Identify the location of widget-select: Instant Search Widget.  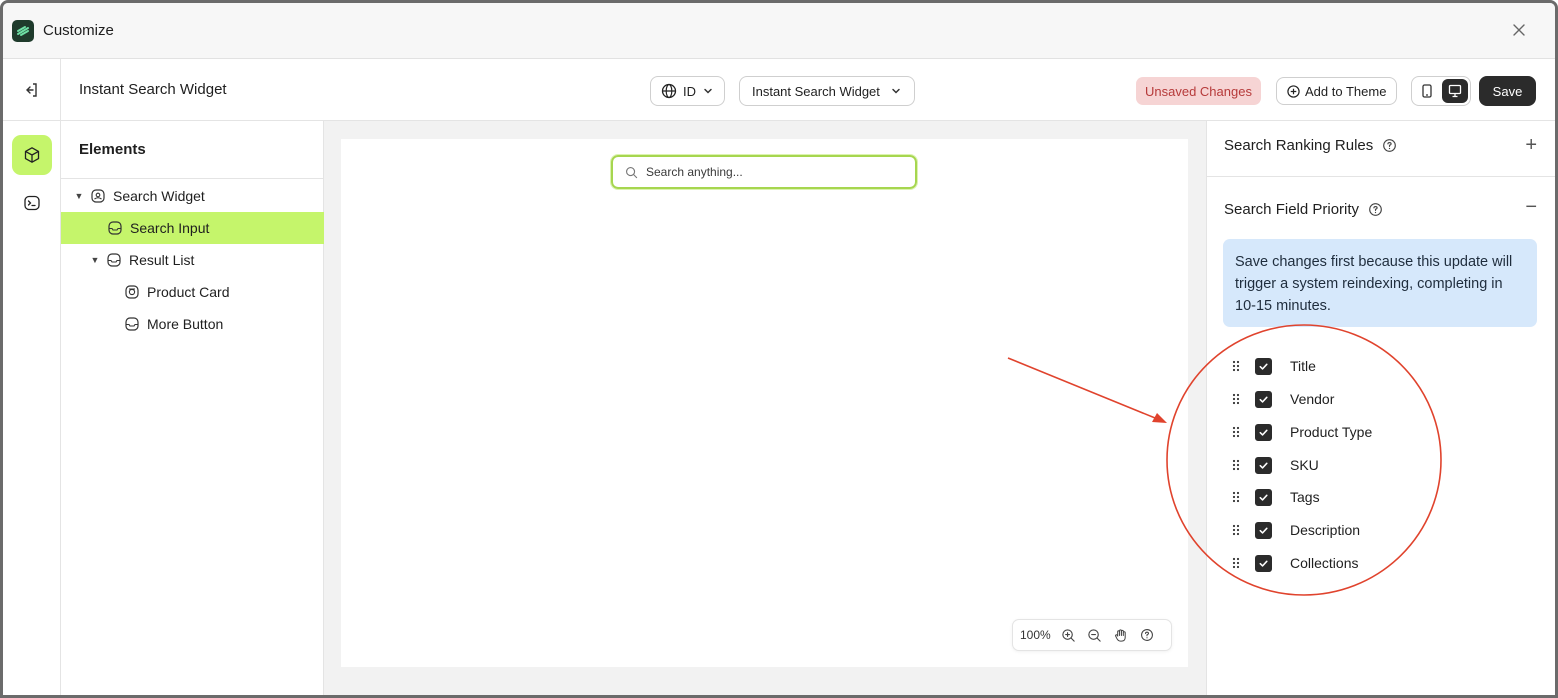
(827, 91).